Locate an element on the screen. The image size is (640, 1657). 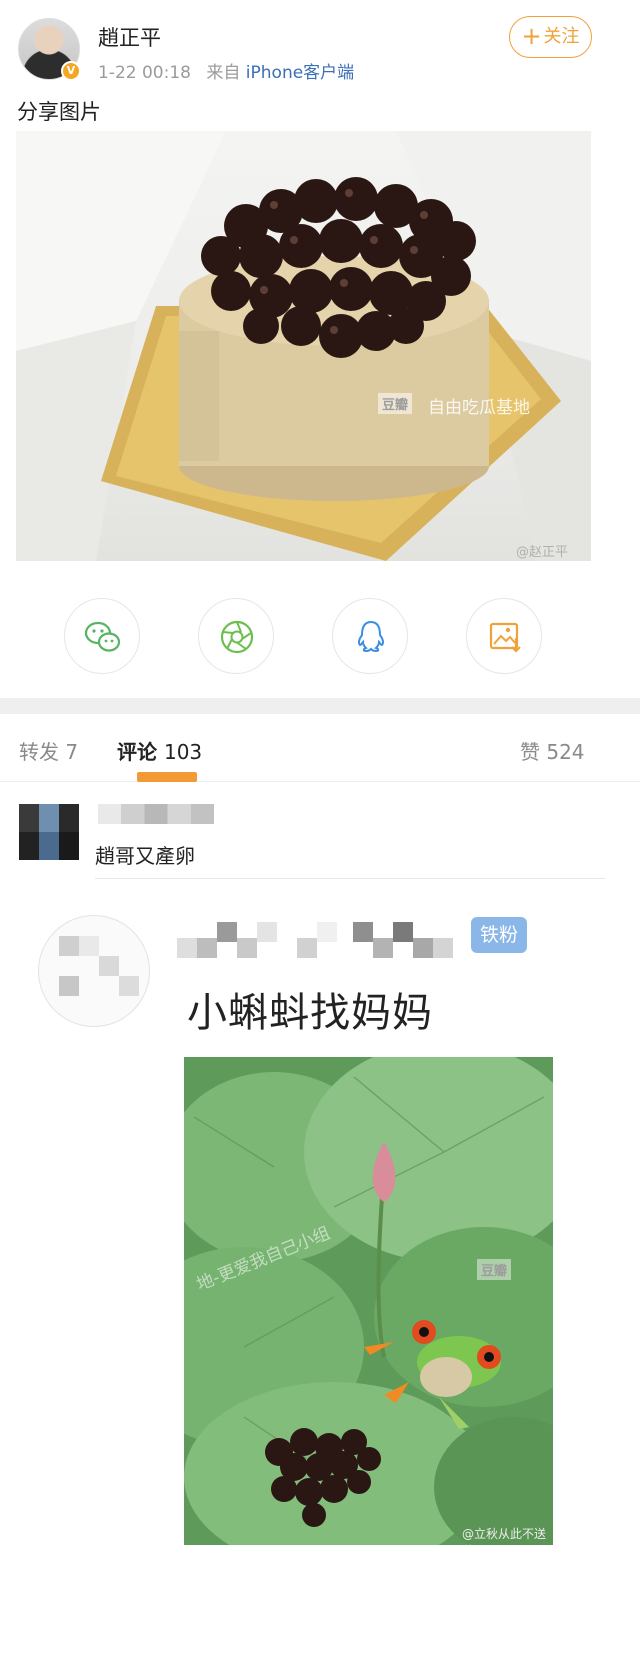
save-image-button is located at coordinates (504, 636).